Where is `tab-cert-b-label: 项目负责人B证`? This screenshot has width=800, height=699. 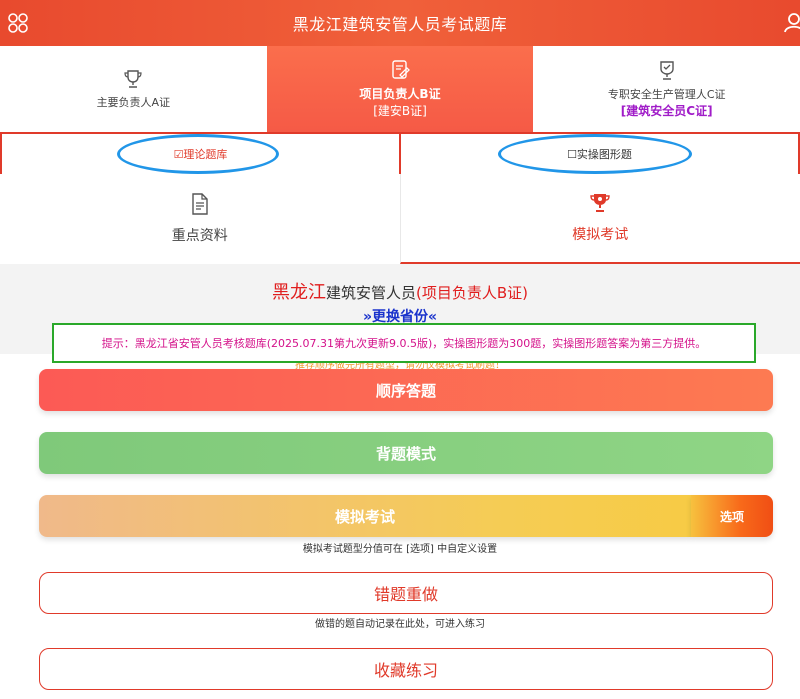 tab-cert-b-label: 项目负责人B证 is located at coordinates (400, 94).